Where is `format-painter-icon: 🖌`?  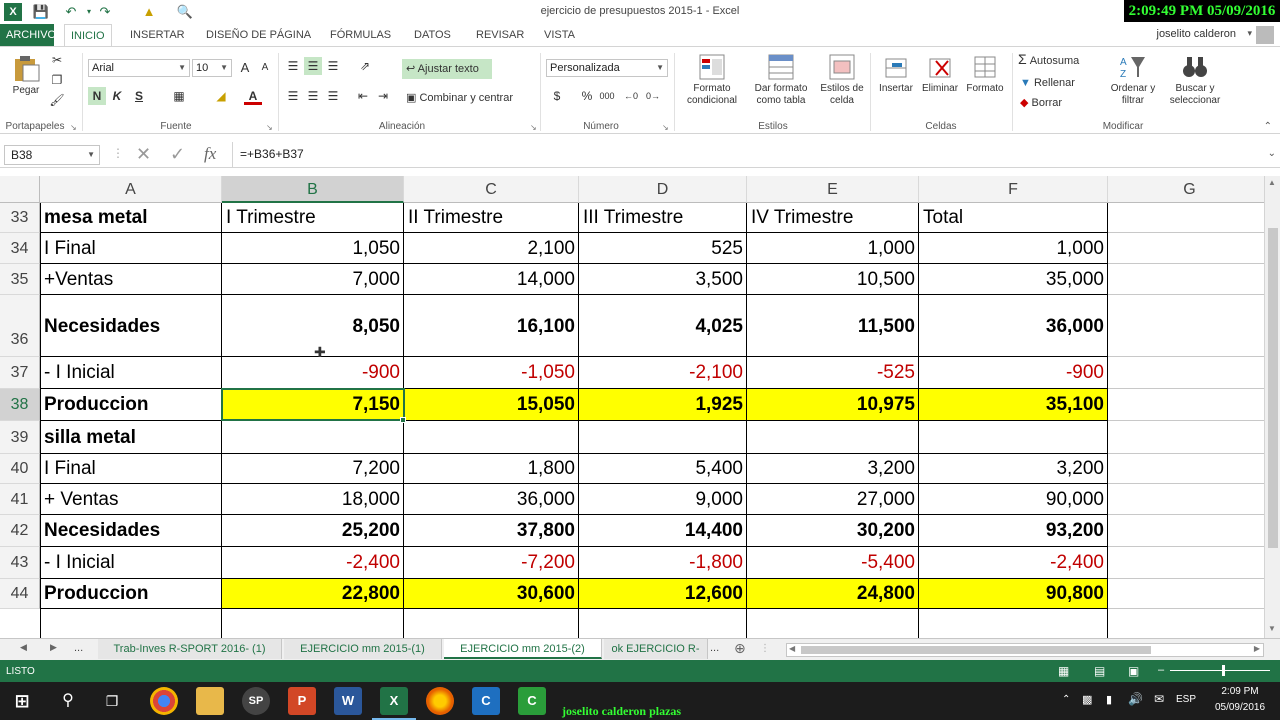 format-painter-icon: 🖌 is located at coordinates (57, 100).